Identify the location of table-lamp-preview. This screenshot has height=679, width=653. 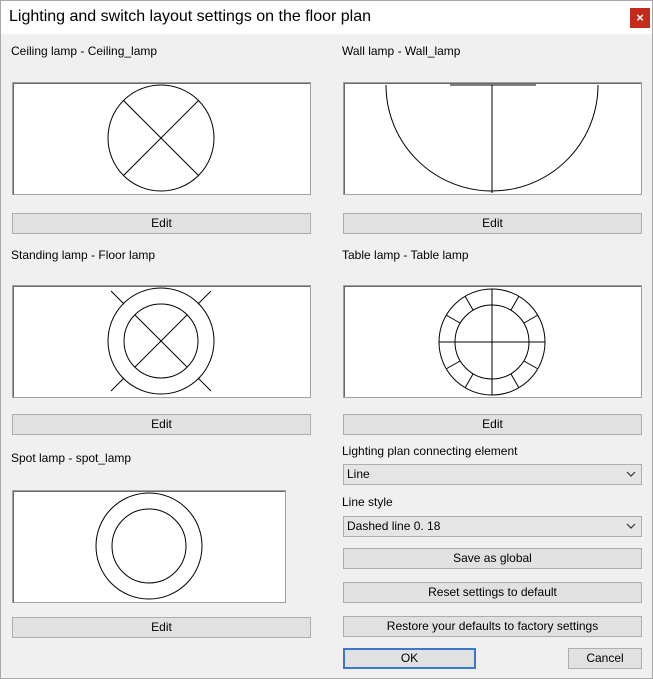
(492, 341).